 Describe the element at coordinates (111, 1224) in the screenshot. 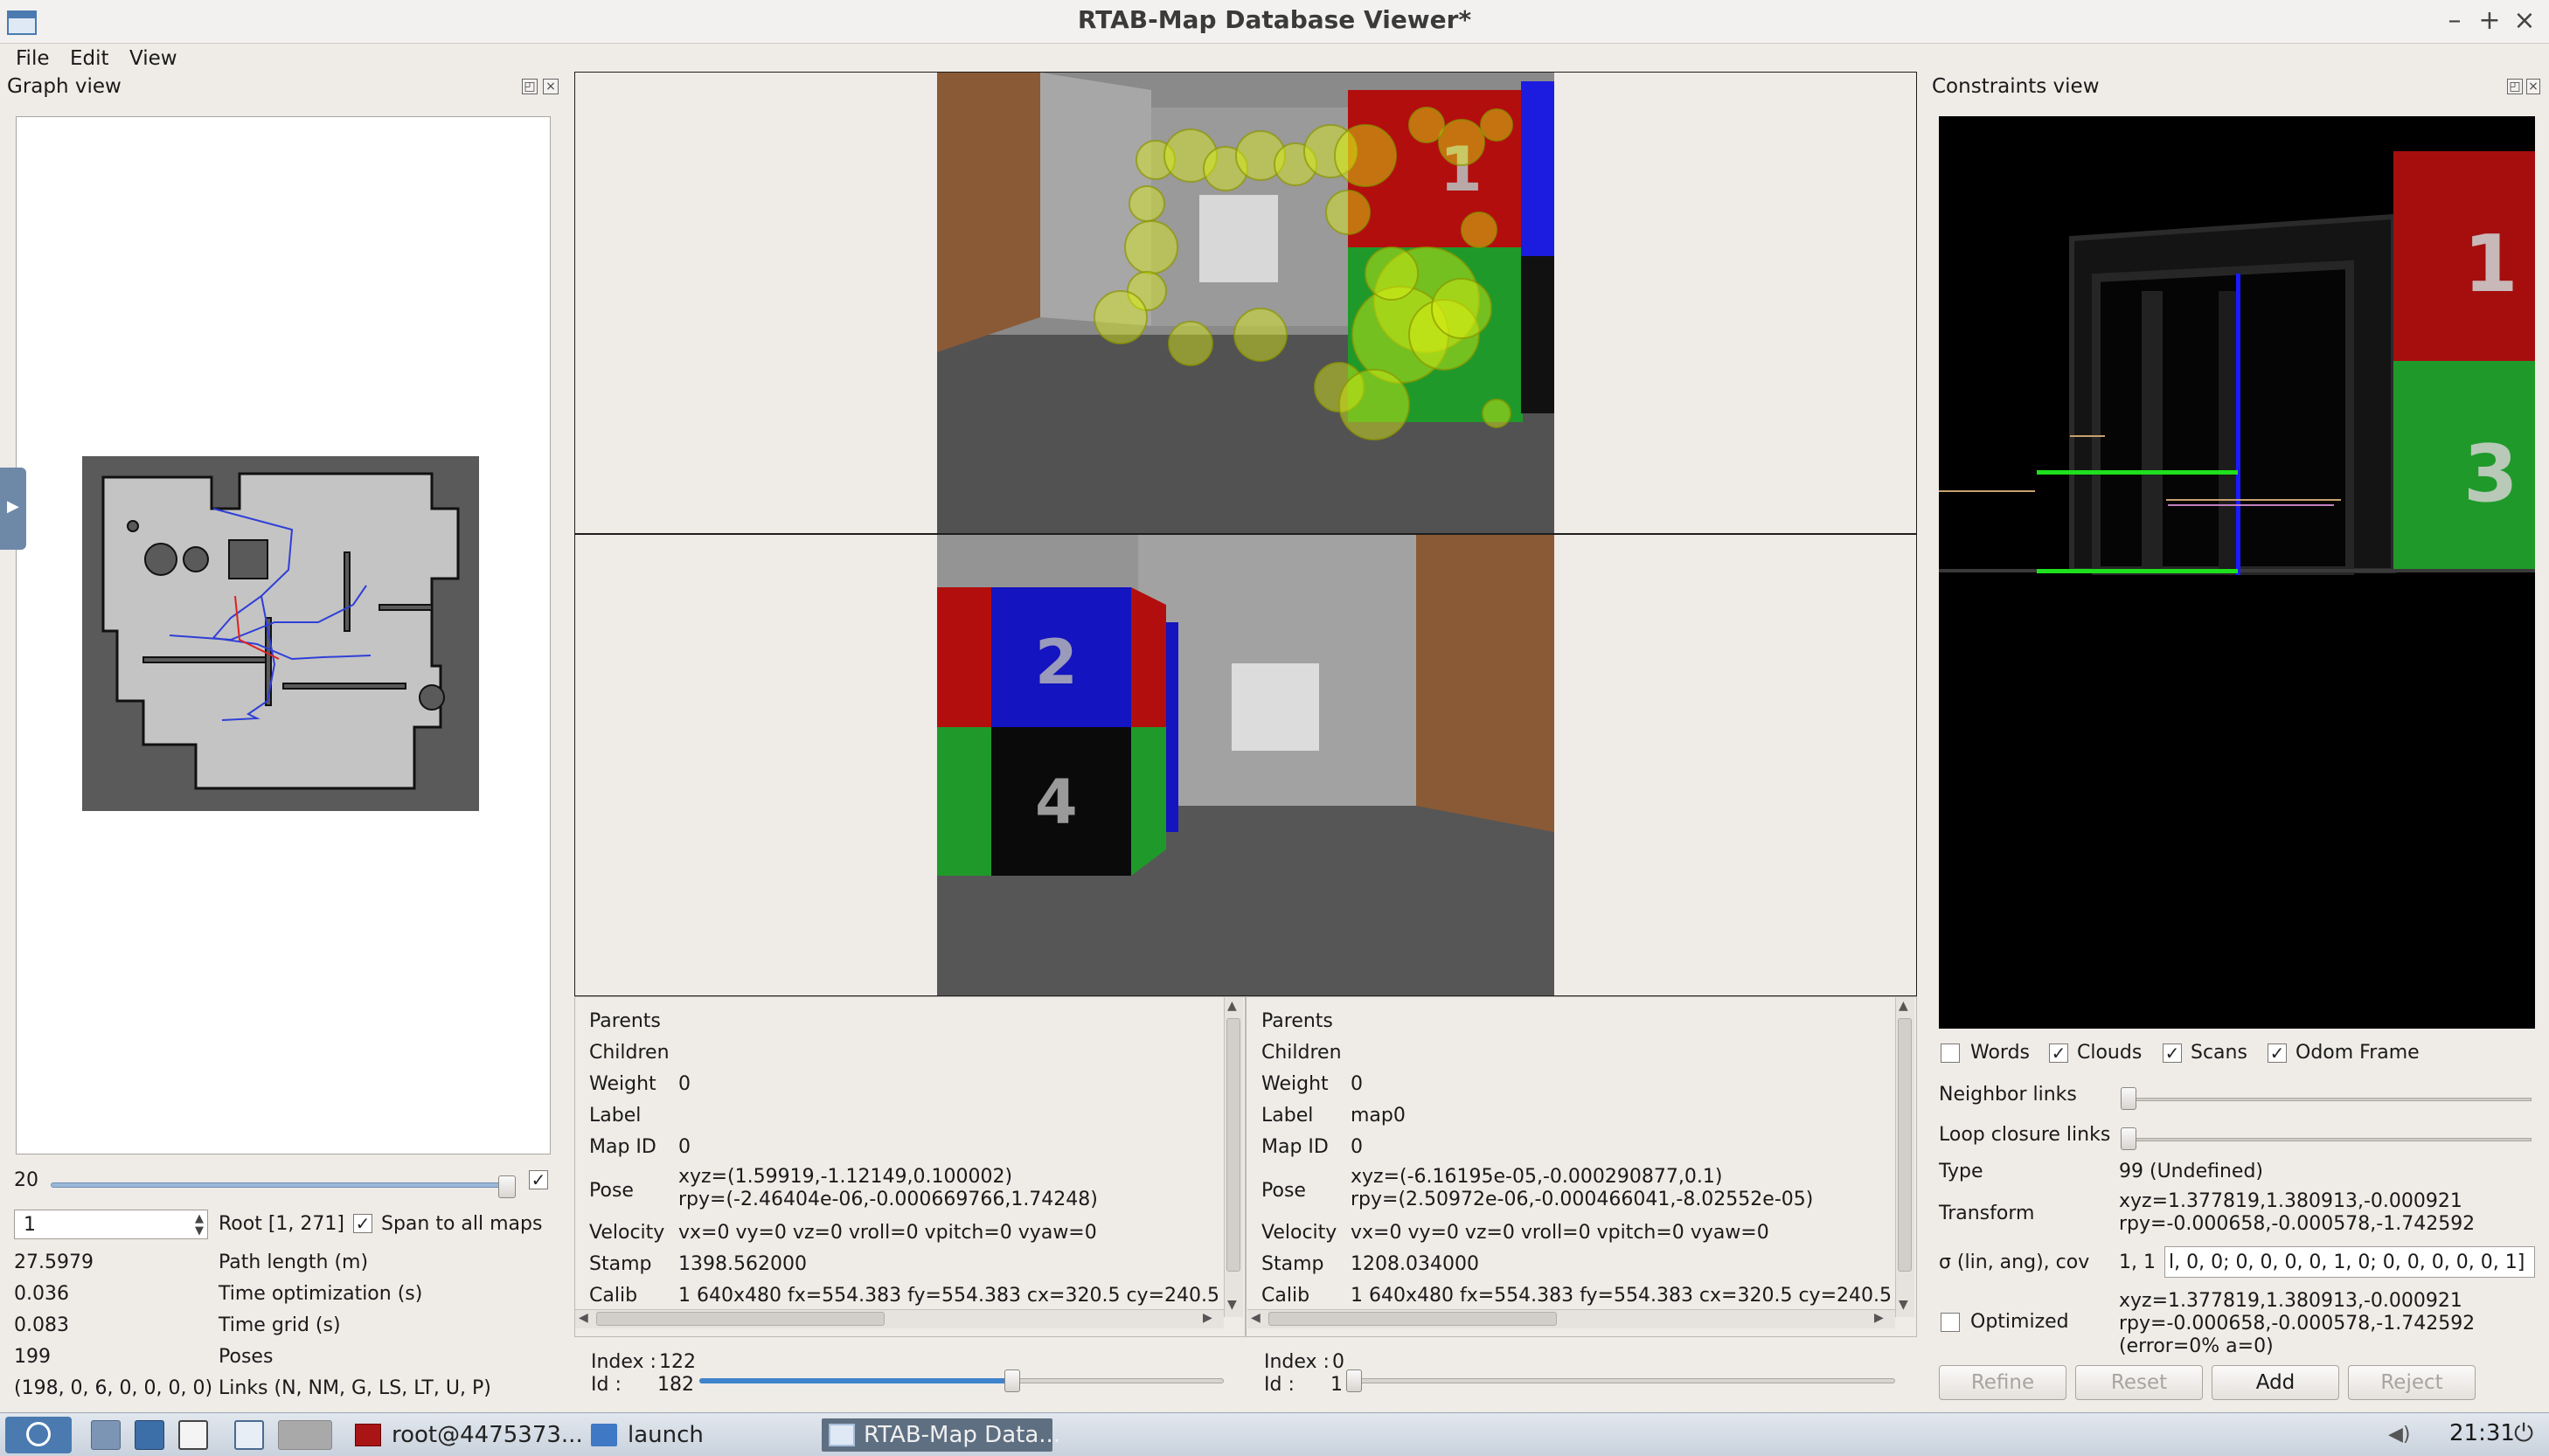

I see `root-spinbox: 1 ▲ ▼` at that location.